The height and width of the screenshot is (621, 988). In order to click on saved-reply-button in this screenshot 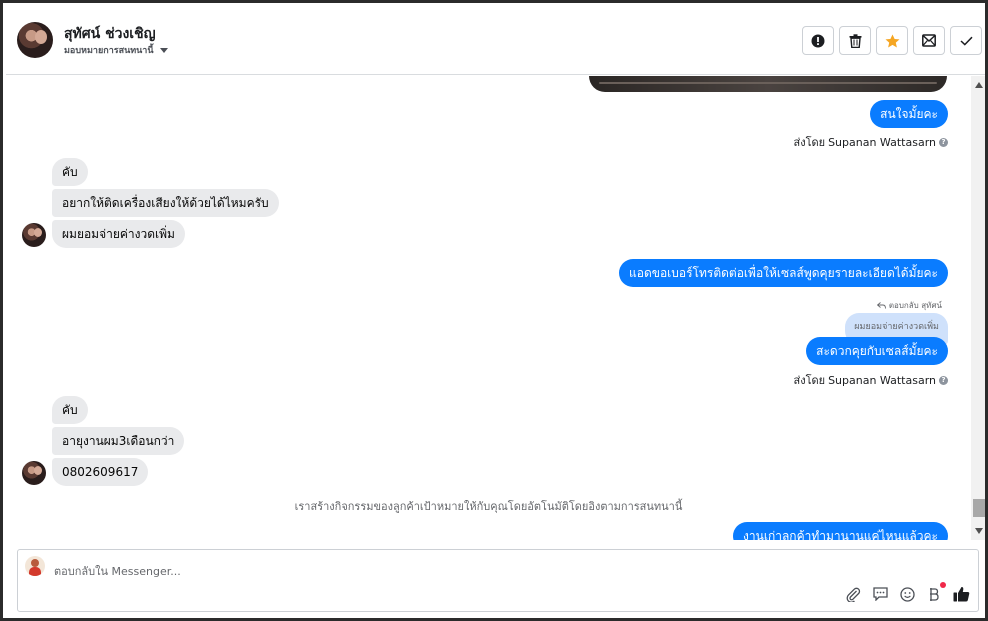, I will do `click(880, 594)`.